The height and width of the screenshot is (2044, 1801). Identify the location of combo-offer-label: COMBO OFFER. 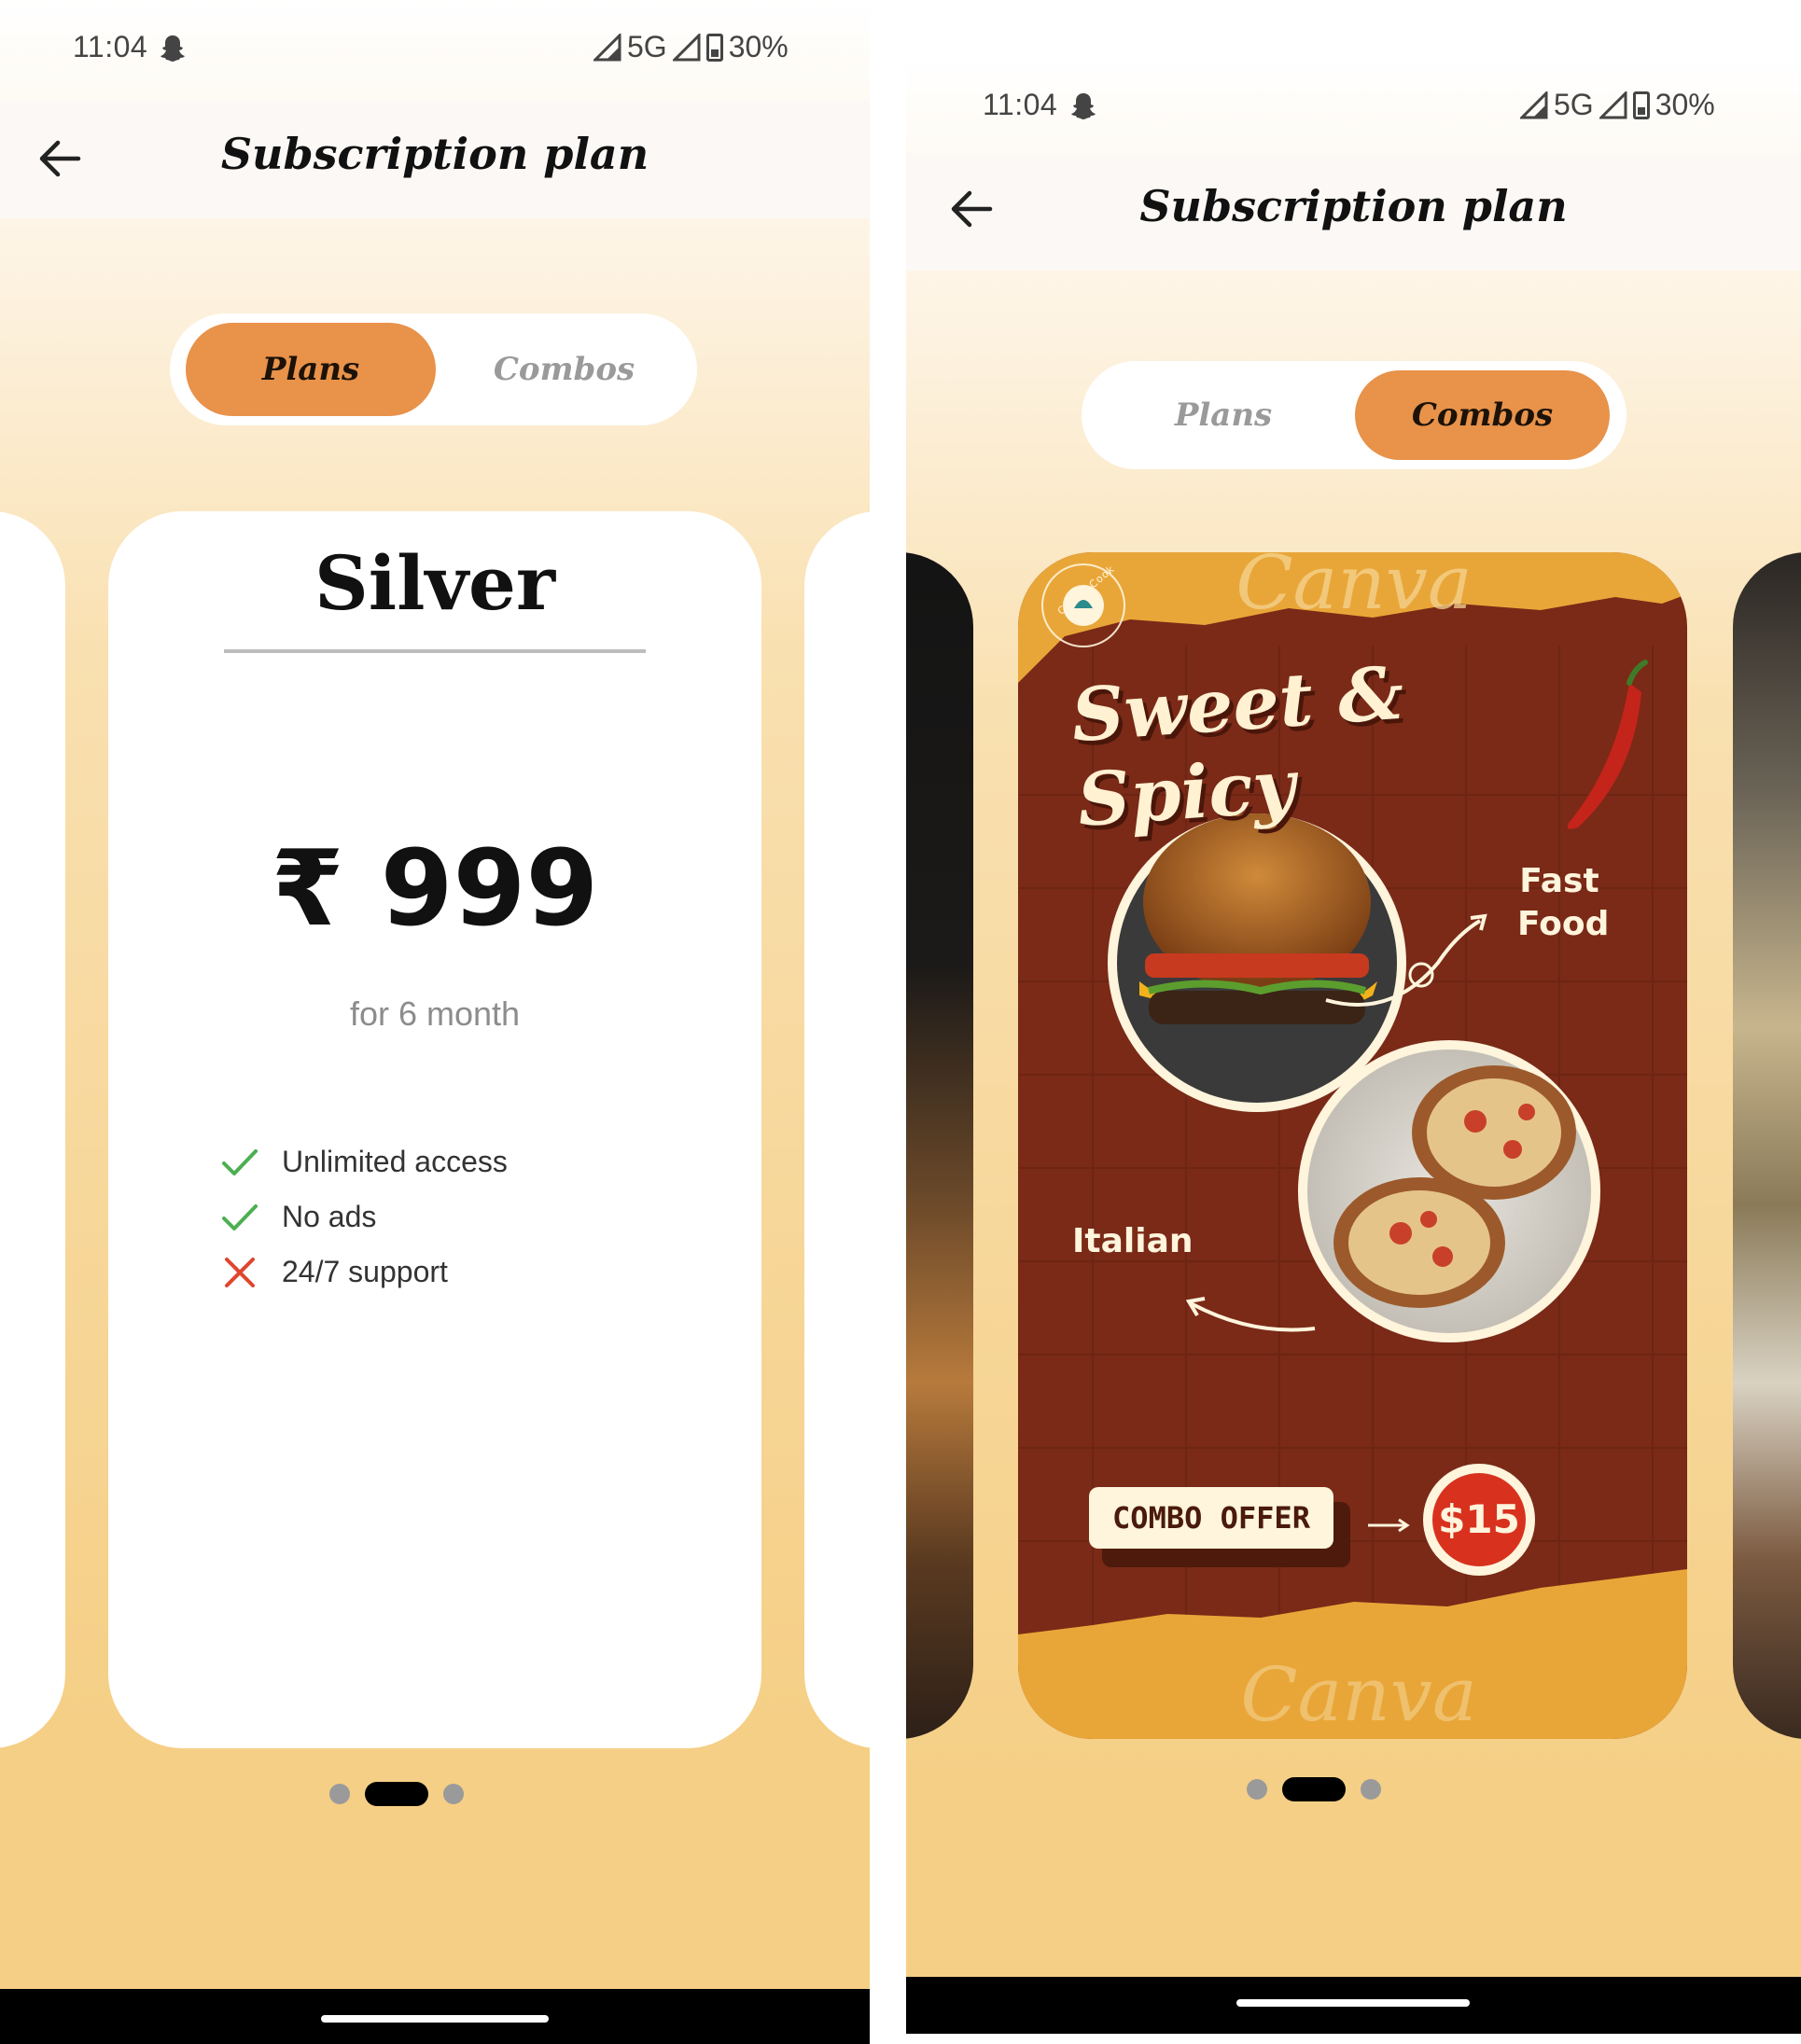
(1211, 1518).